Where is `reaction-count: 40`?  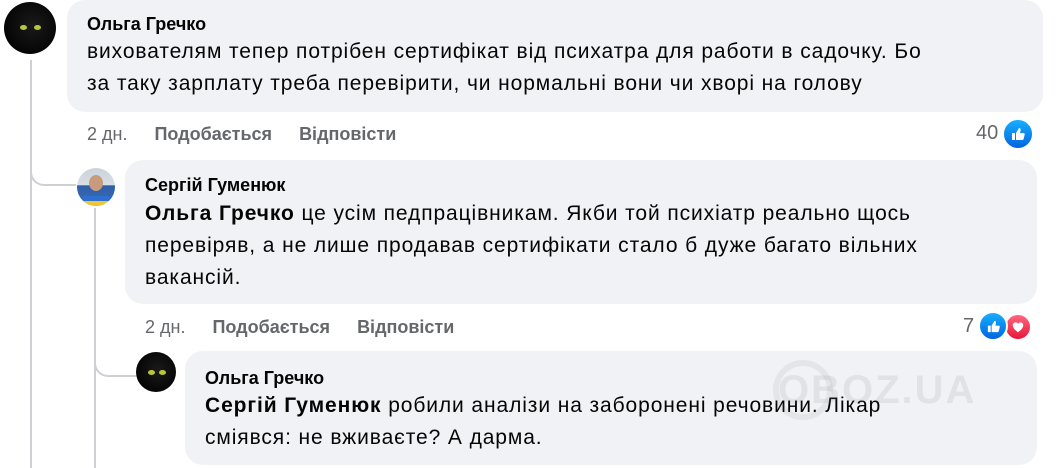
reaction-count: 40 is located at coordinates (987, 133).